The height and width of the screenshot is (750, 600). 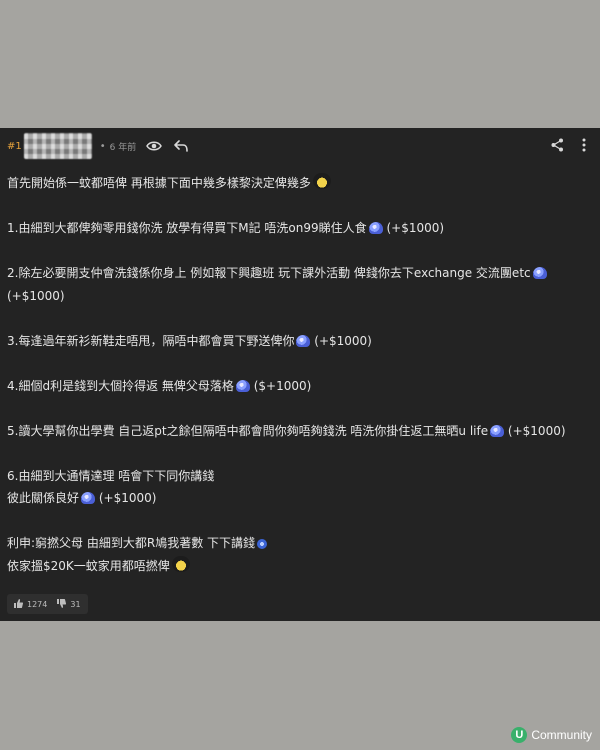 What do you see at coordinates (159, 183) in the screenshot?
I see `post-line-text: 首先開始係一蚊都唔俾 再根據下面中幾多樣黎決定俾幾多` at bounding box center [159, 183].